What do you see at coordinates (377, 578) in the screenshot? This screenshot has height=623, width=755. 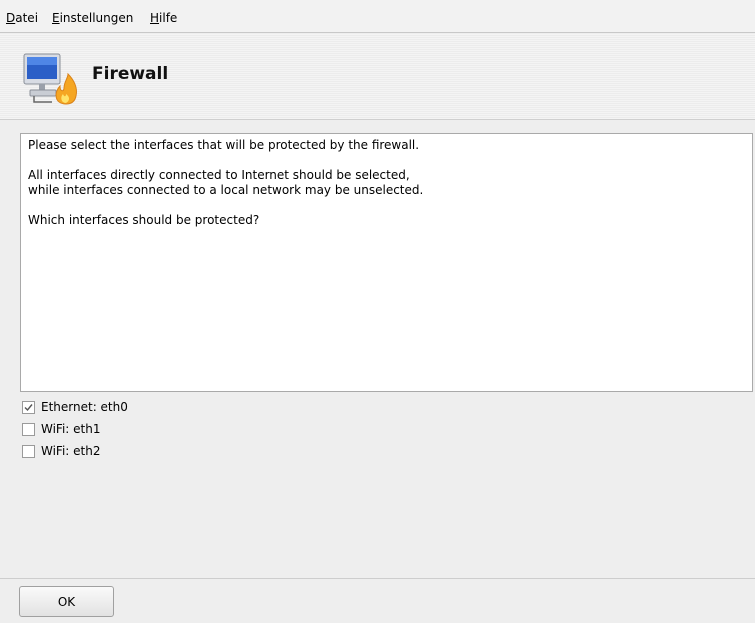 I see `button-separator` at bounding box center [377, 578].